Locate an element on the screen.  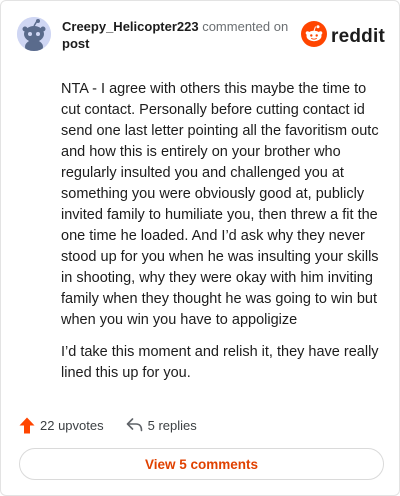
view-comments-button: View 5 comments is located at coordinates (201, 464).